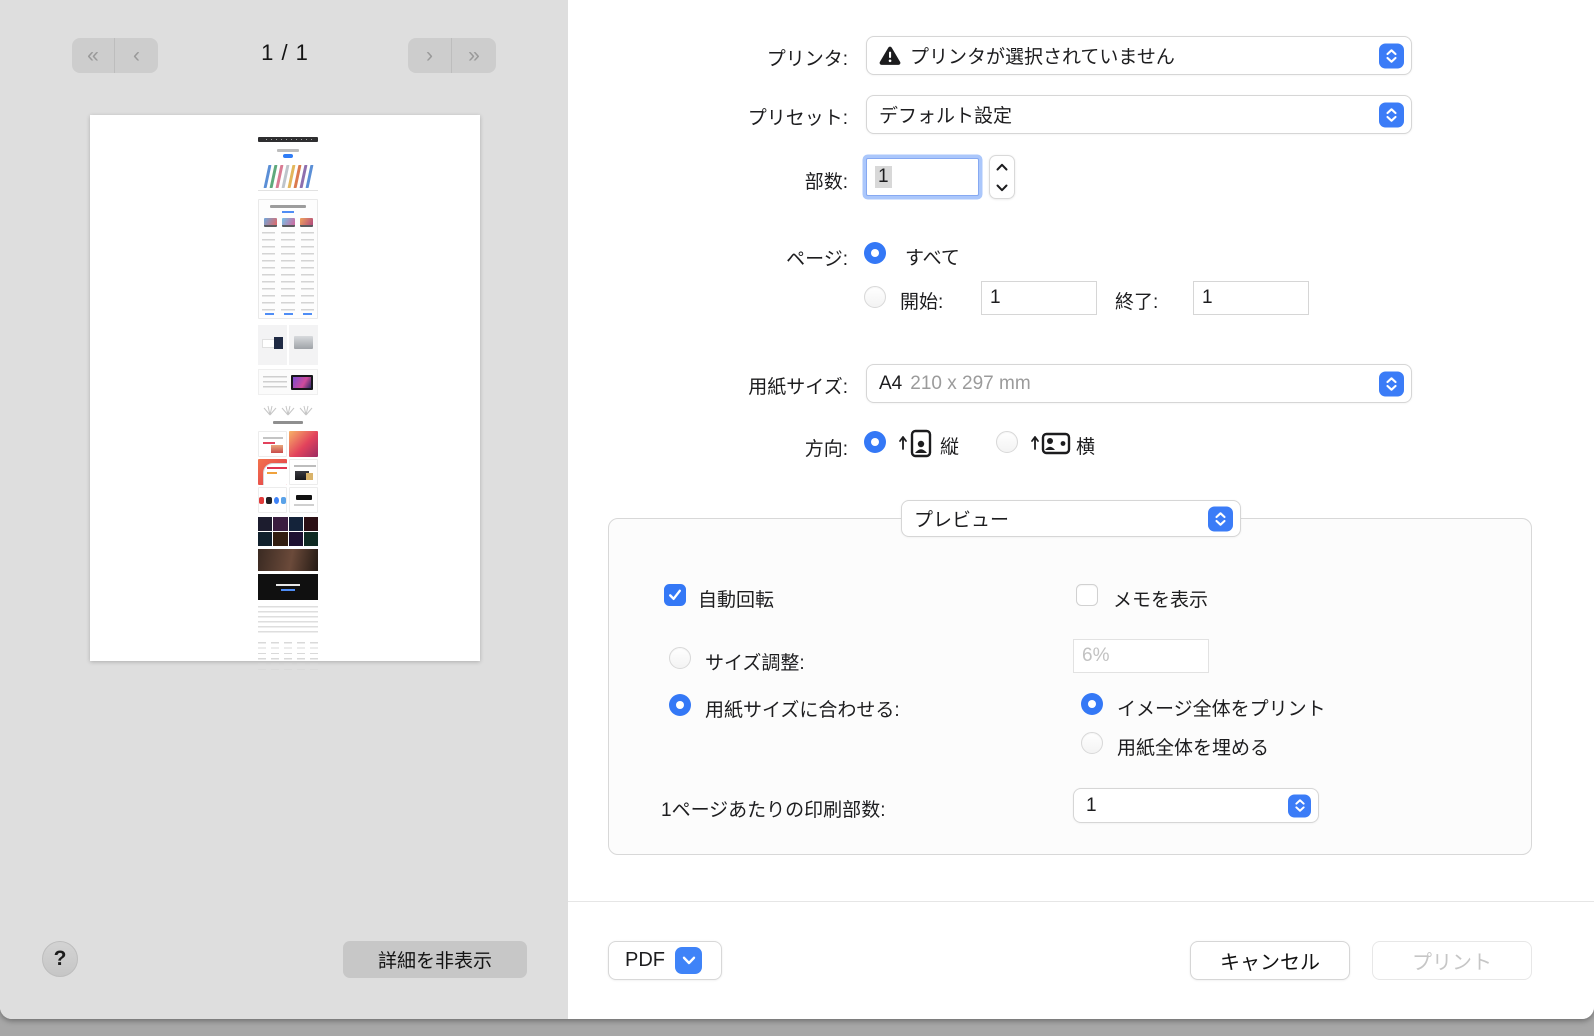 This screenshot has width=1594, height=1036. I want to click on pages-from-label: 開始:, so click(922, 302).